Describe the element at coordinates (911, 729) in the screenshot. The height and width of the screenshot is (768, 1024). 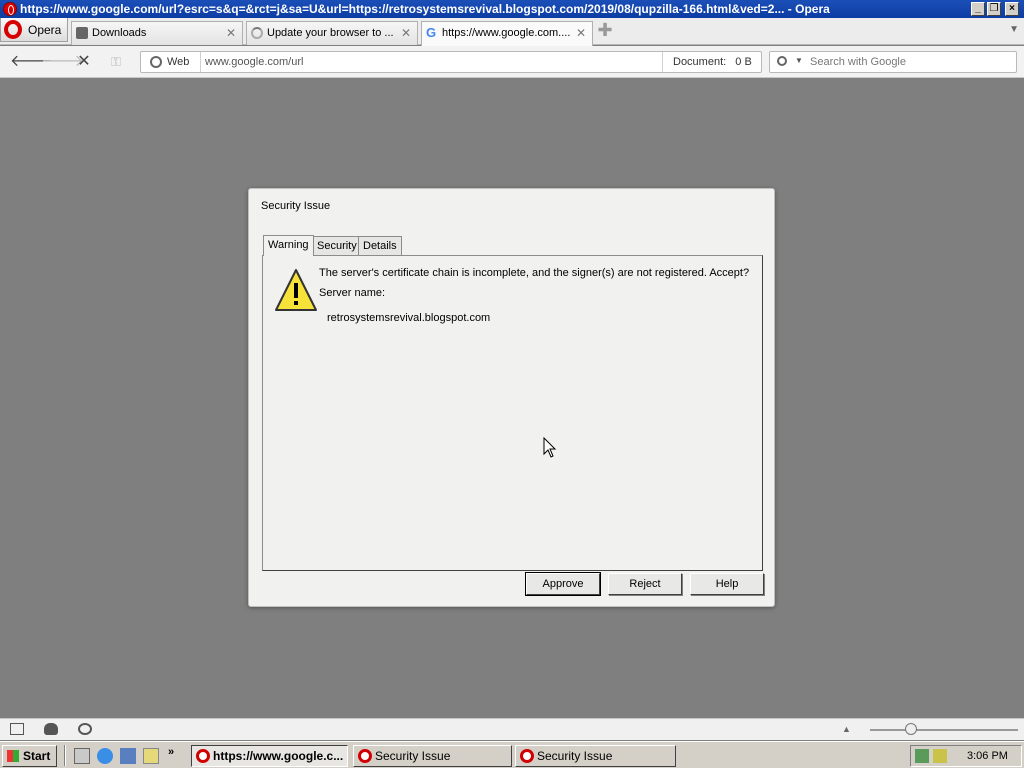
I see `zoom-slider-thumb` at that location.